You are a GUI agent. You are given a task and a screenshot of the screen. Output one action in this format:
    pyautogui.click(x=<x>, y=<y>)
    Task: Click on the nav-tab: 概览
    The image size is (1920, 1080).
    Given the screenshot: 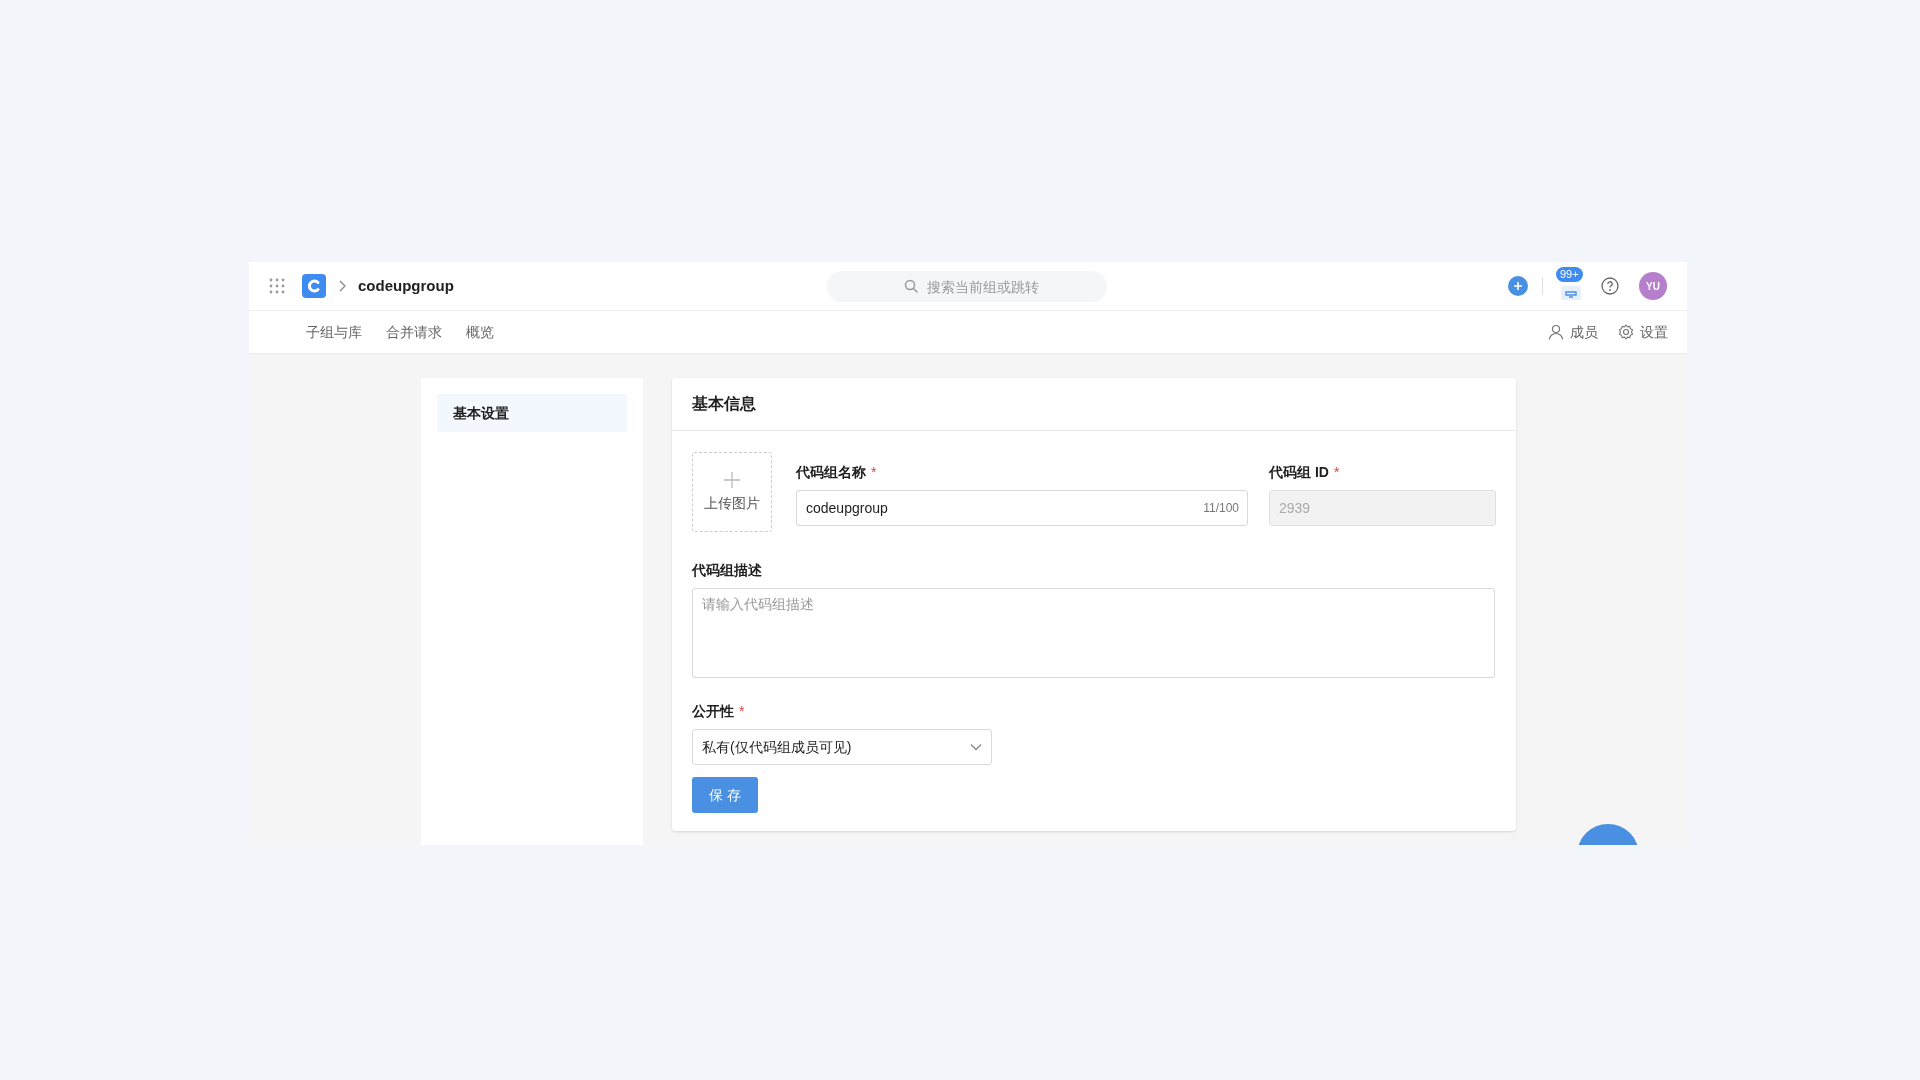 What is the action you would take?
    pyautogui.click(x=480, y=332)
    